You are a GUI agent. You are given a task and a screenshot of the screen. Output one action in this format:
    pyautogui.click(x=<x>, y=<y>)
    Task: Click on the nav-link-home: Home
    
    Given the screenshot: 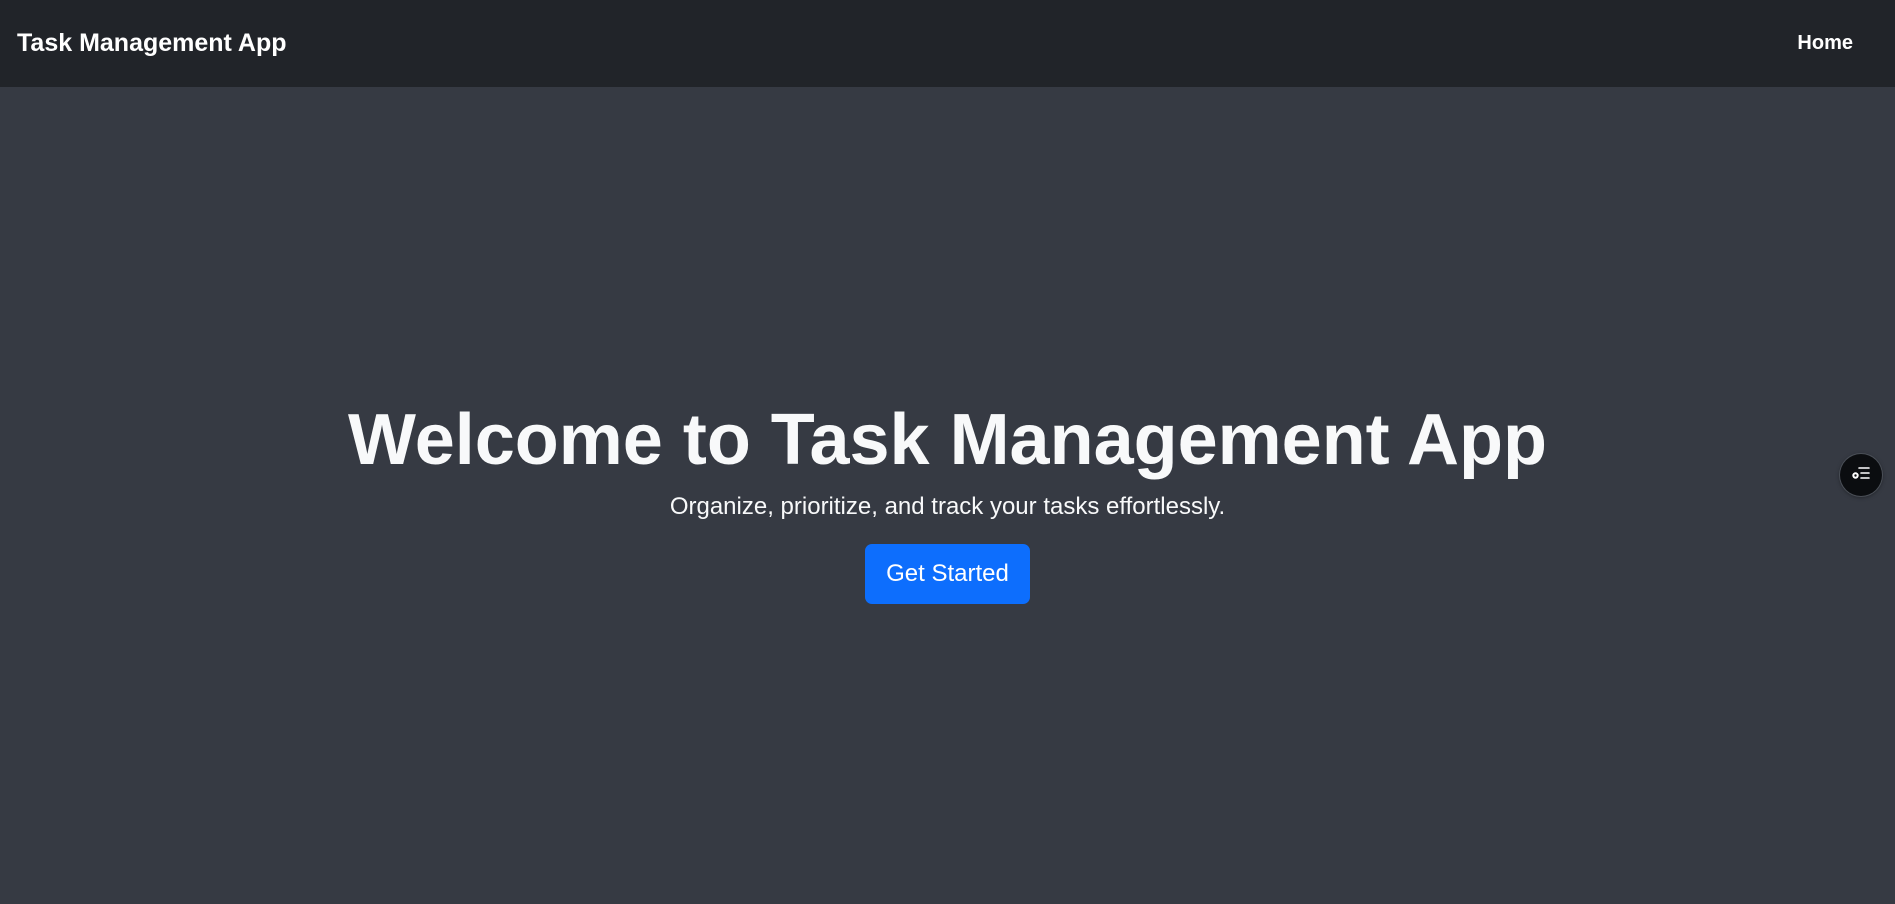 What is the action you would take?
    pyautogui.click(x=1825, y=43)
    